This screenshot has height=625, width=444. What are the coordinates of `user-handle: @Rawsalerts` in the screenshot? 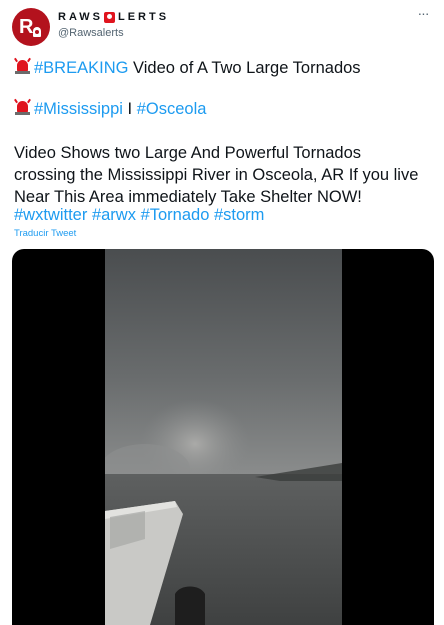 It's located at (91, 33).